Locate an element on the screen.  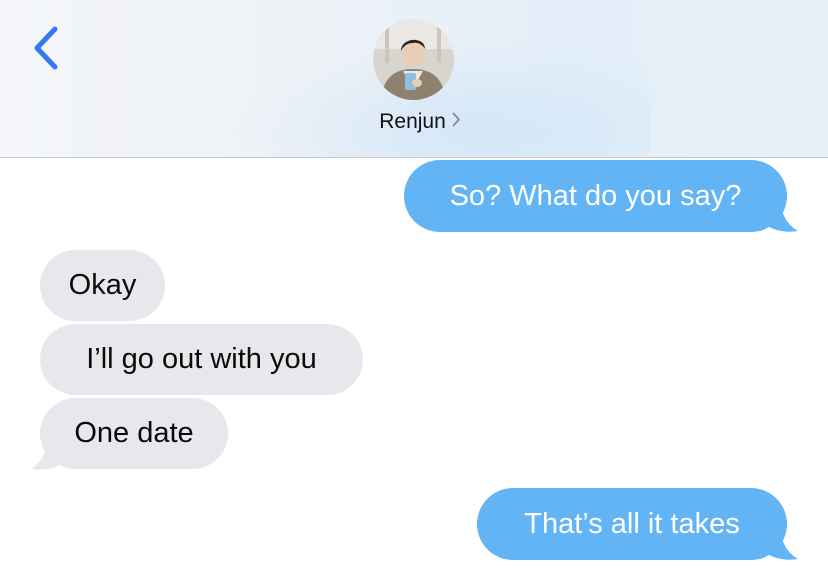
contact-photo is located at coordinates (413, 59).